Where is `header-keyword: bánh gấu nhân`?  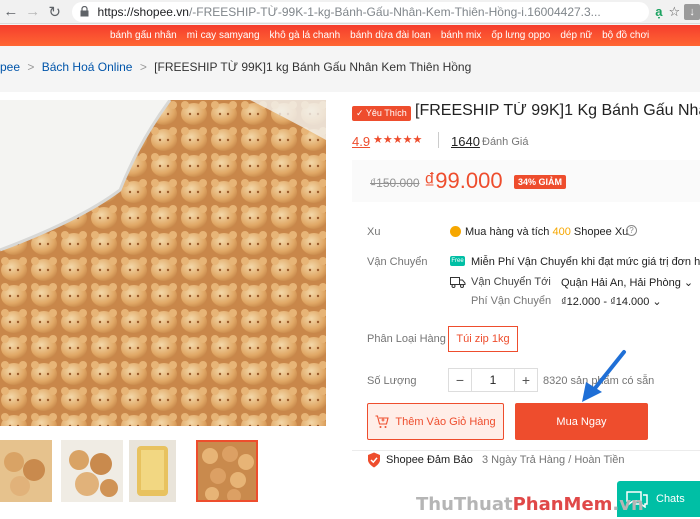
header-keyword: bánh gấu nhân is located at coordinates (143, 35).